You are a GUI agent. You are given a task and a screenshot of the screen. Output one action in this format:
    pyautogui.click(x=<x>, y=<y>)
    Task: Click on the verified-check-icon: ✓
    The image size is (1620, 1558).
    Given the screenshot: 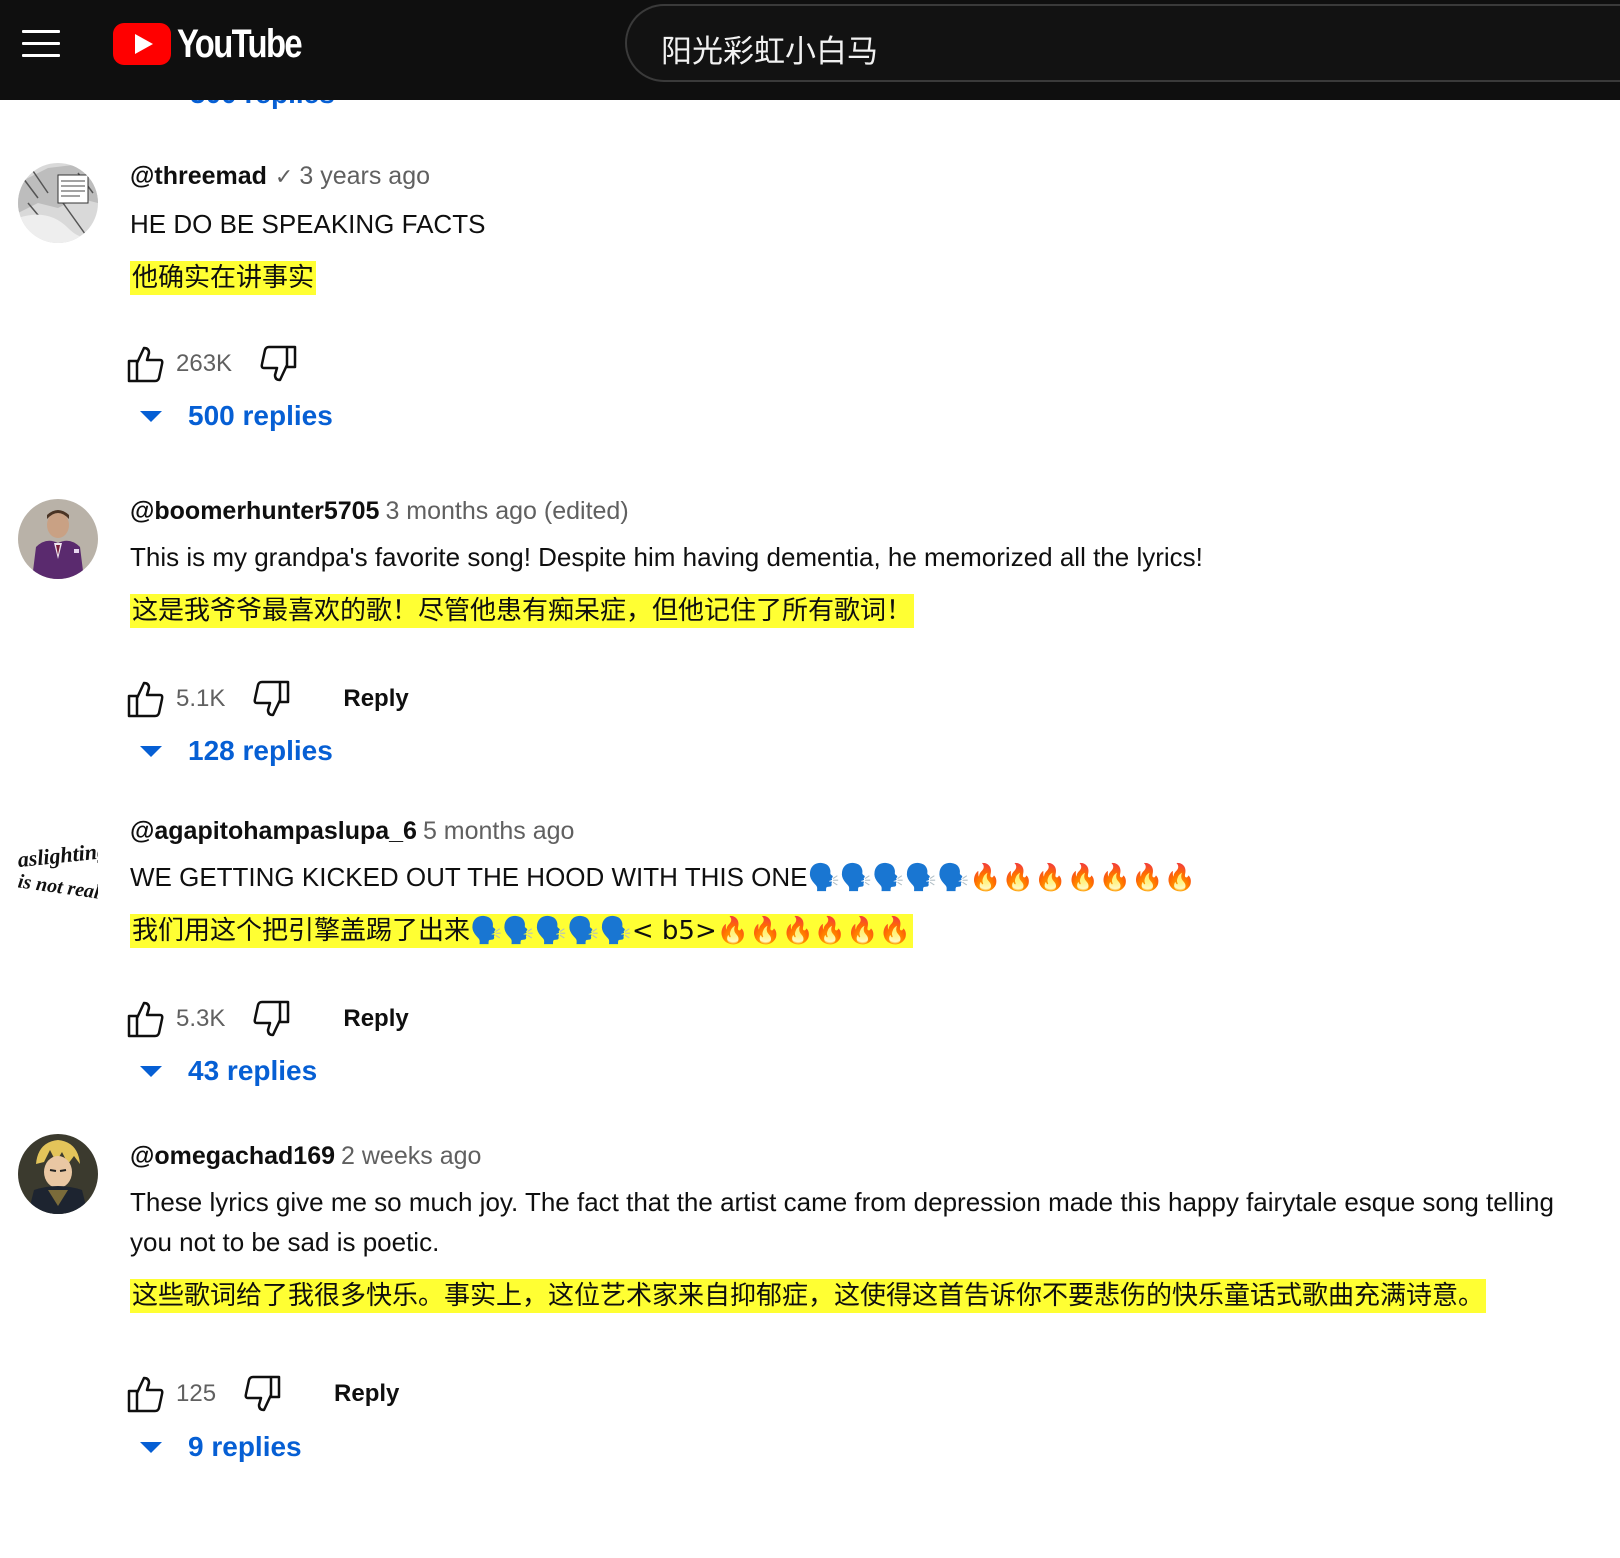 What is the action you would take?
    pyautogui.click(x=284, y=177)
    